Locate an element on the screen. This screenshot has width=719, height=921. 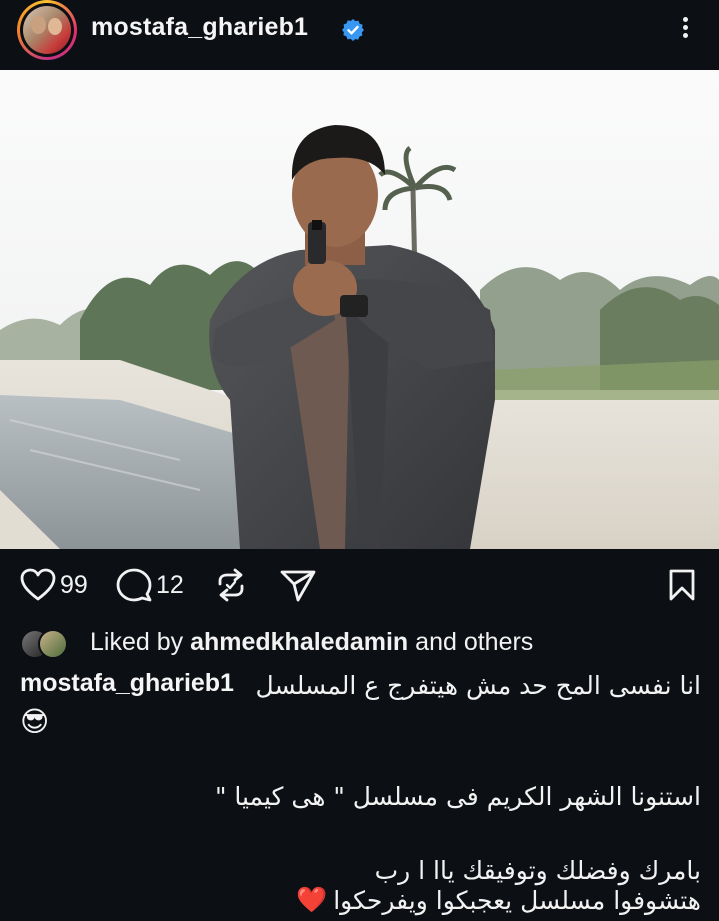
profile-avatar is located at coordinates (47, 30).